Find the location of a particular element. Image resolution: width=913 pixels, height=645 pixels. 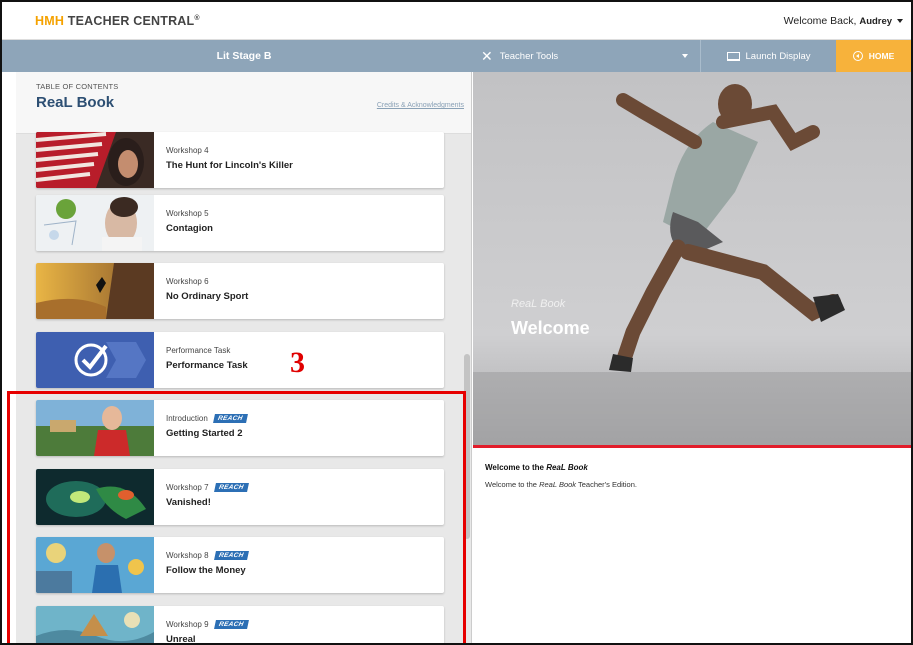

intro-title: Welcome to the ReaL Book is located at coordinates (536, 467).